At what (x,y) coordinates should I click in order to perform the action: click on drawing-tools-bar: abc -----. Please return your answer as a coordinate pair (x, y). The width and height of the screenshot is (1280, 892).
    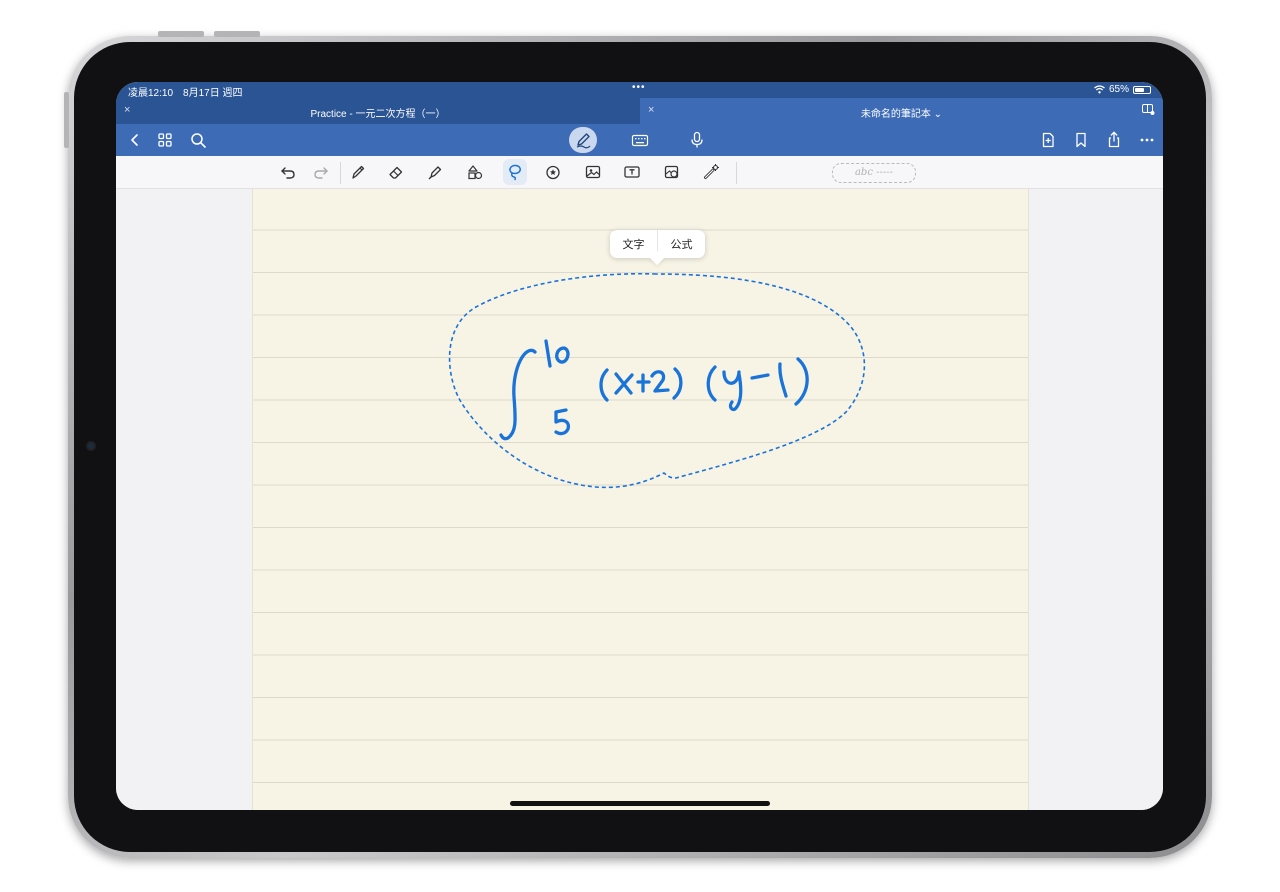
    Looking at the image, I should click on (639, 172).